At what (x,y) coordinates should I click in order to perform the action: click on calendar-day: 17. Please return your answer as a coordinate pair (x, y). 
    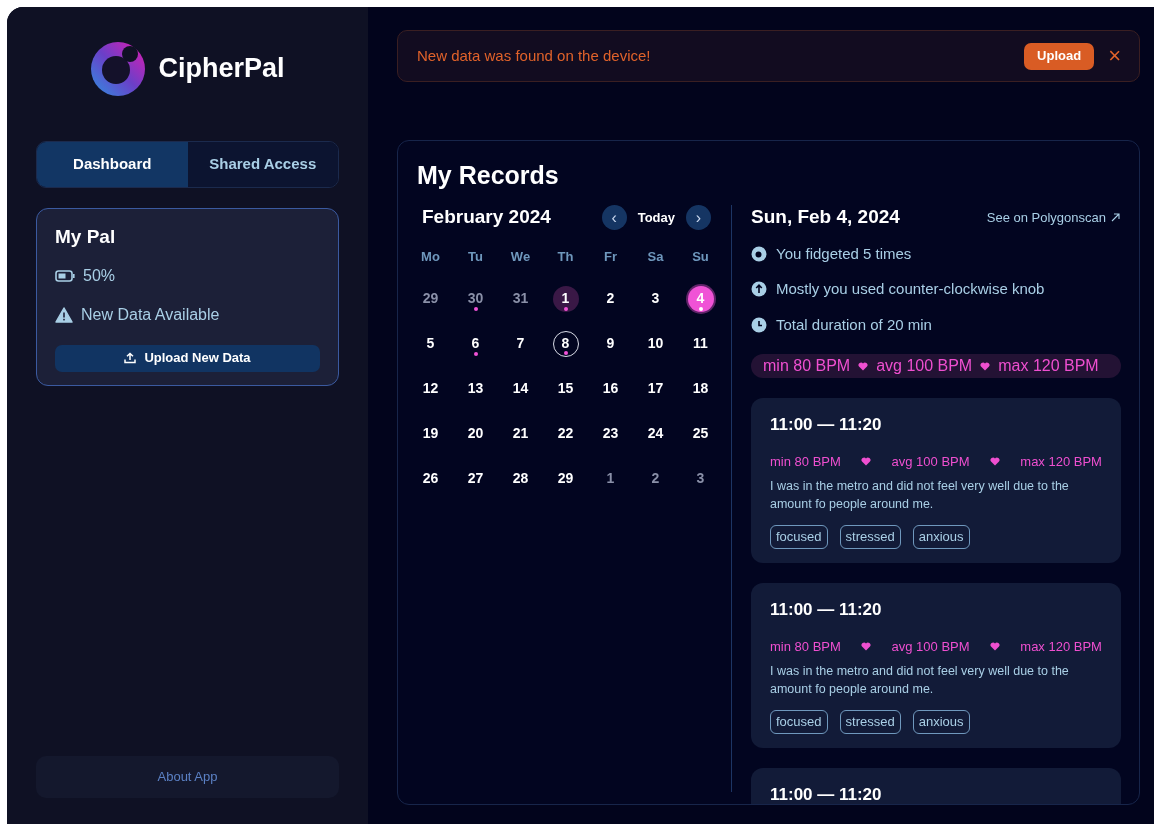
    Looking at the image, I should click on (655, 388).